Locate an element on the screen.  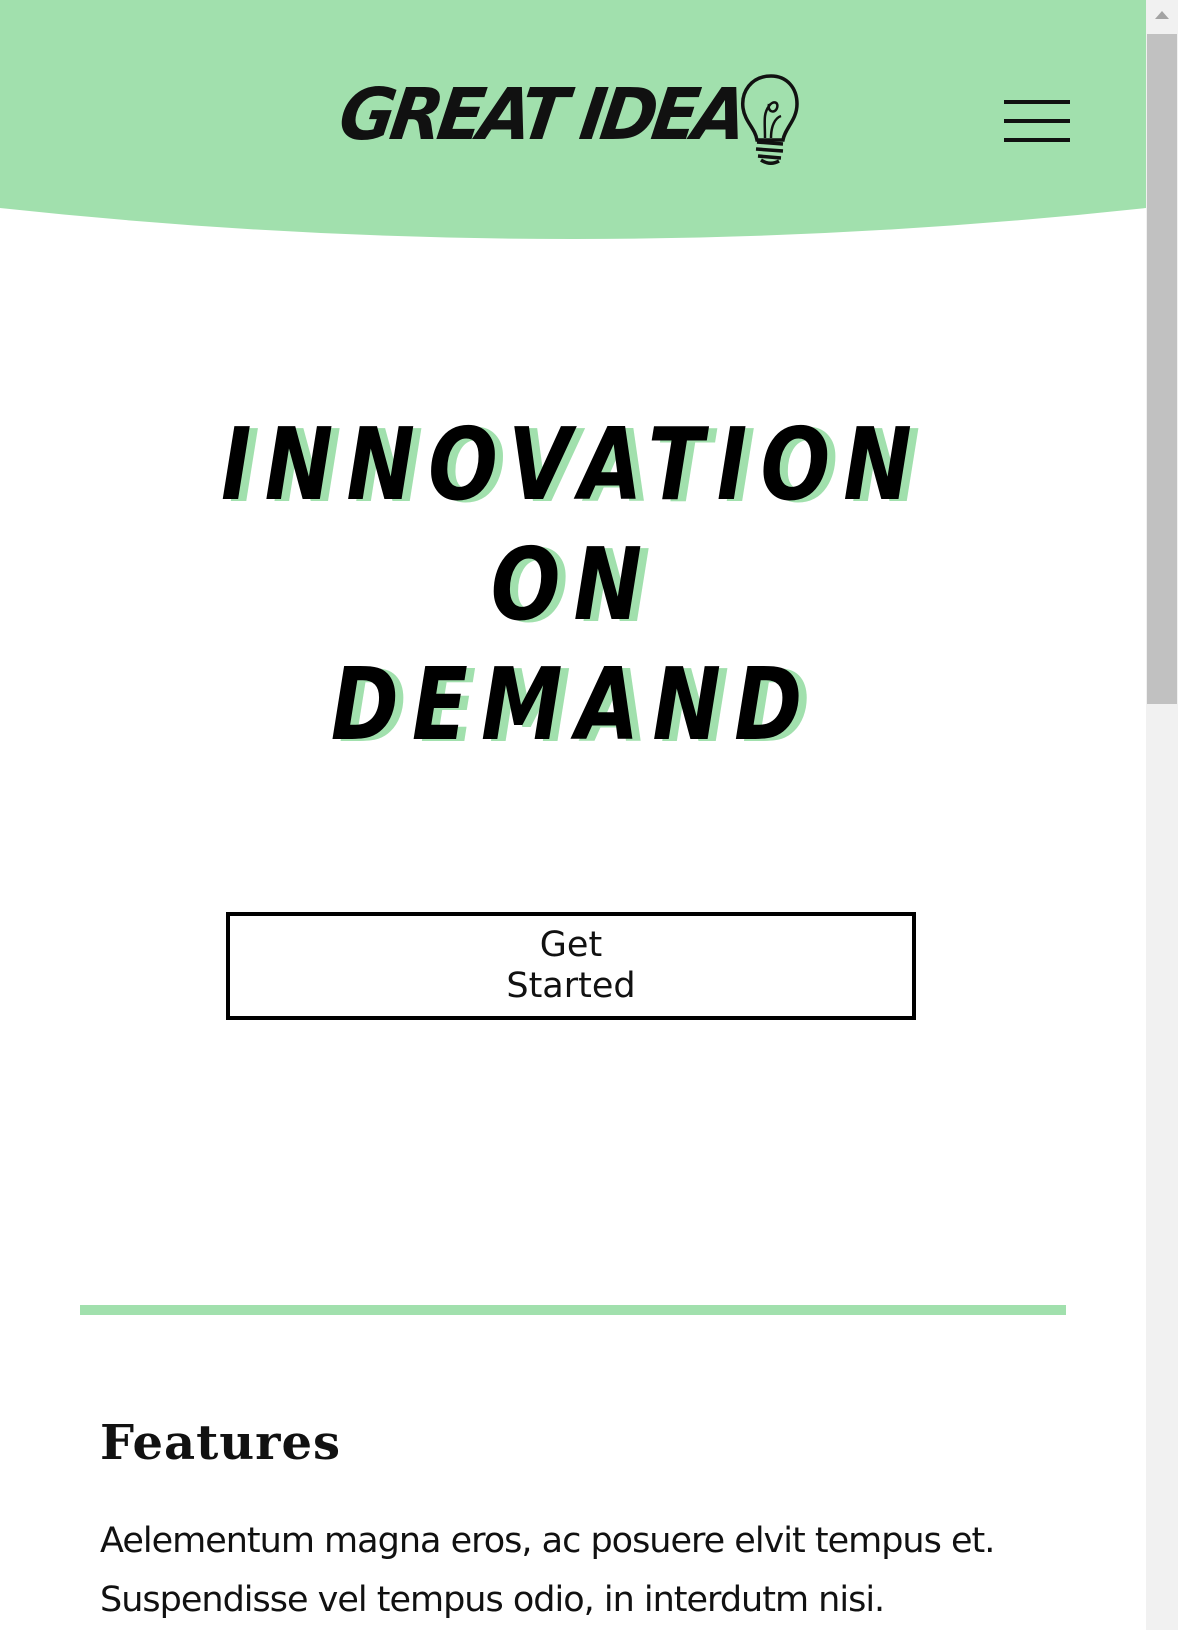
hamburger-menu-icon is located at coordinates (1037, 121).